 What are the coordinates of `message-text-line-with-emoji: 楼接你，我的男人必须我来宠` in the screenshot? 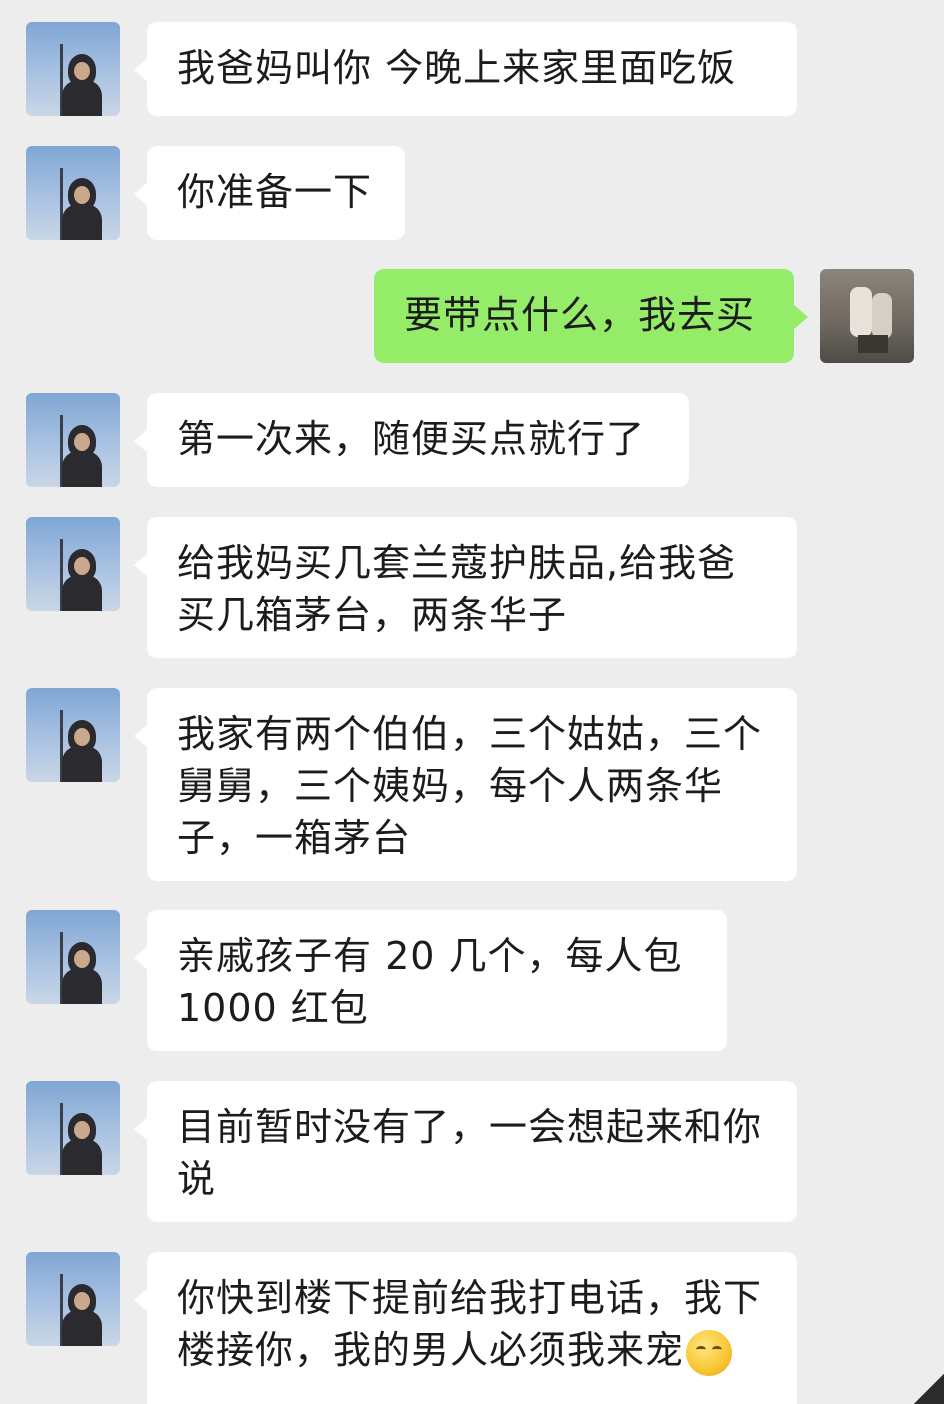 It's located at (472, 1350).